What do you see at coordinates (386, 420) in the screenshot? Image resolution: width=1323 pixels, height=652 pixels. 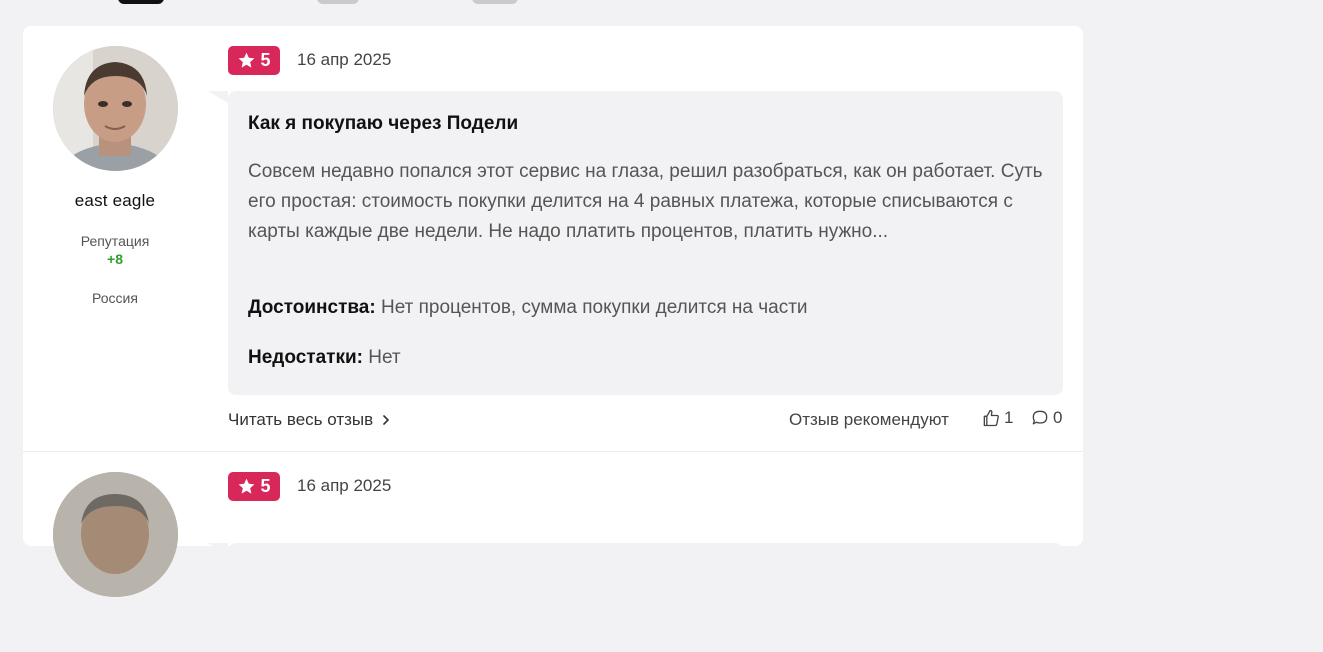 I see `chevron-right-icon` at bounding box center [386, 420].